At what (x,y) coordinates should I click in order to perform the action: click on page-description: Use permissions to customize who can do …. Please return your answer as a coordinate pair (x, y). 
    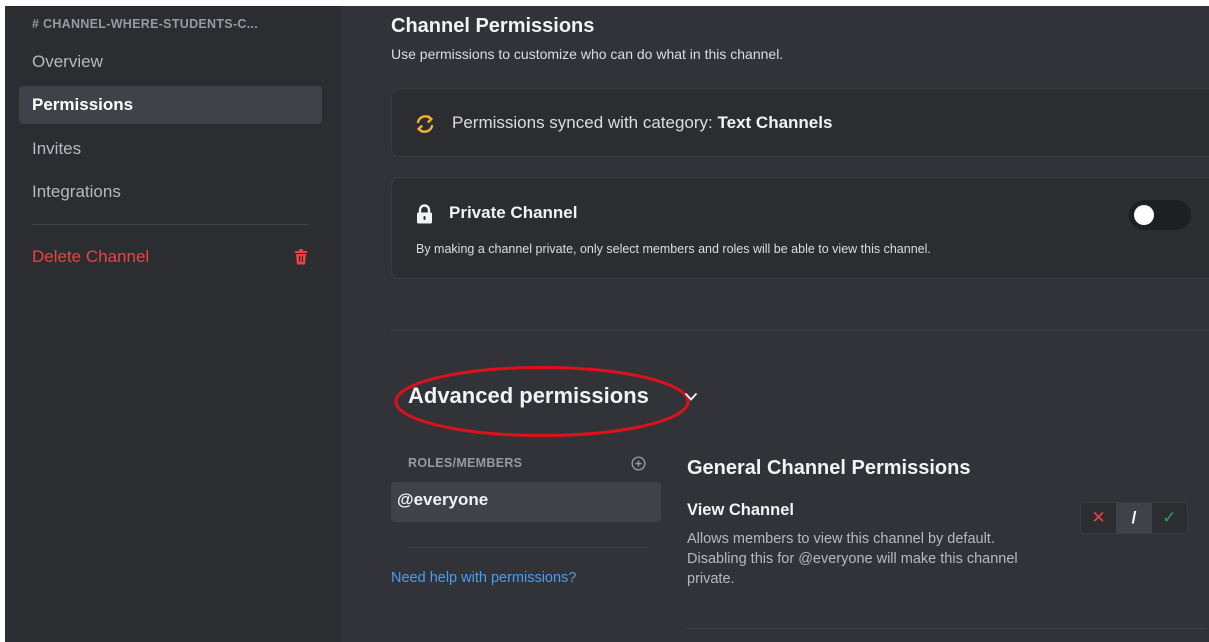
    Looking at the image, I should click on (587, 54).